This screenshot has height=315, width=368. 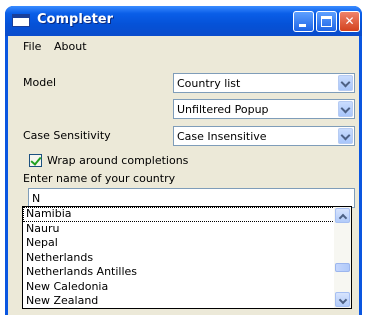 What do you see at coordinates (40, 82) in the screenshot?
I see `model-label: Model` at bounding box center [40, 82].